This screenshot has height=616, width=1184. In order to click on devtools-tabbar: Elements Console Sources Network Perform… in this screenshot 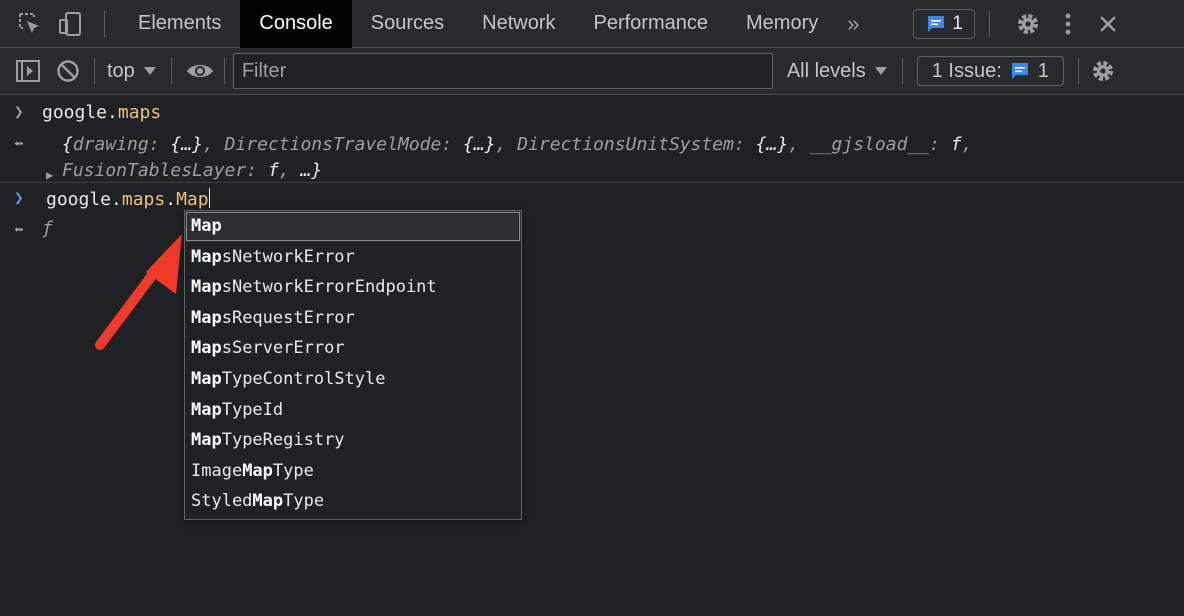, I will do `click(592, 24)`.